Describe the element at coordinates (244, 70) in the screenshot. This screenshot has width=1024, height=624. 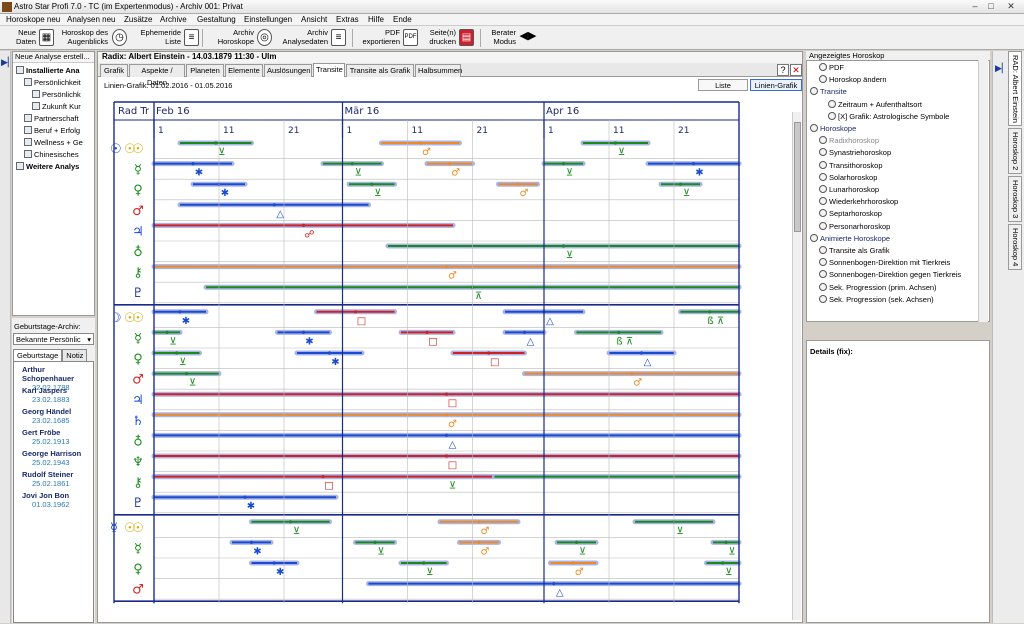
I see `tab-elemente: Elemente` at that location.